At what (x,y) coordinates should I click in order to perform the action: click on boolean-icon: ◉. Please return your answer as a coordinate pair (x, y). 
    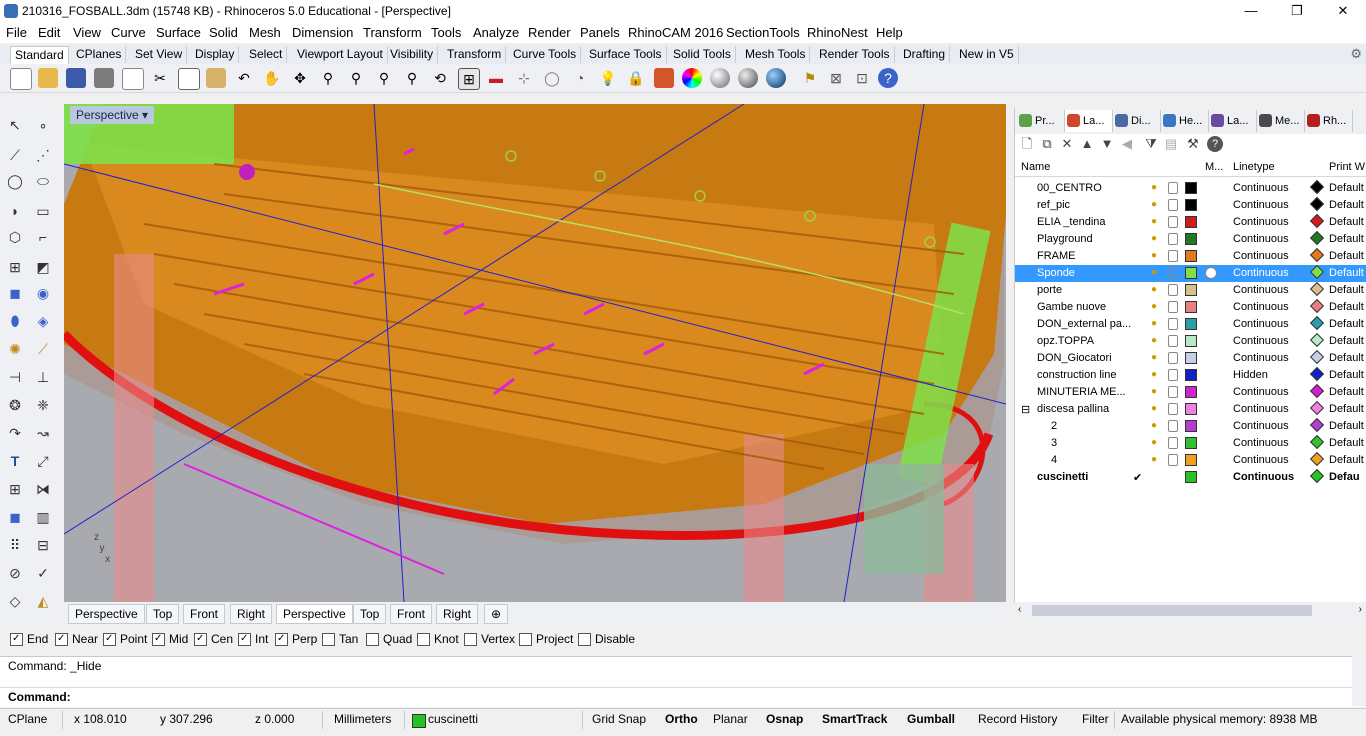
    Looking at the image, I should click on (43, 293).